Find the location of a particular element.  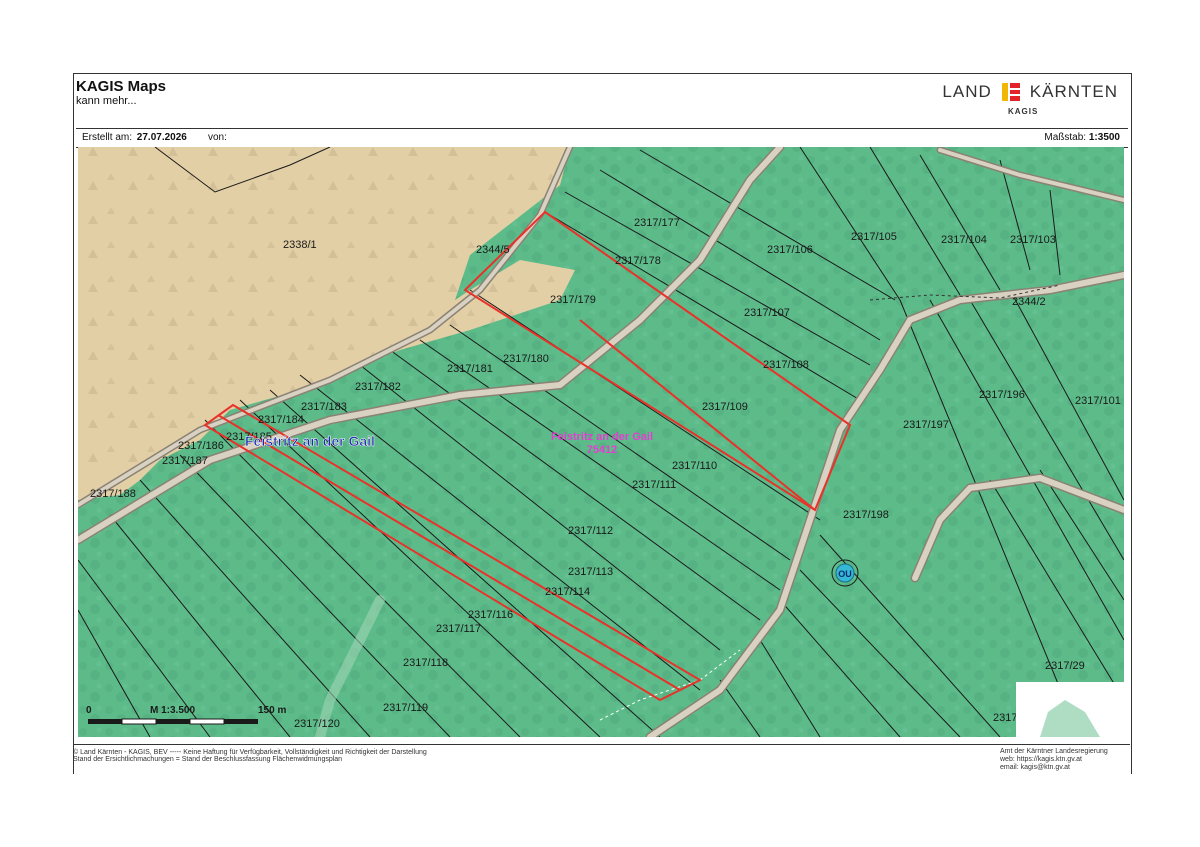

parcel-label-2317-117: 2317/117 is located at coordinates (458, 629).